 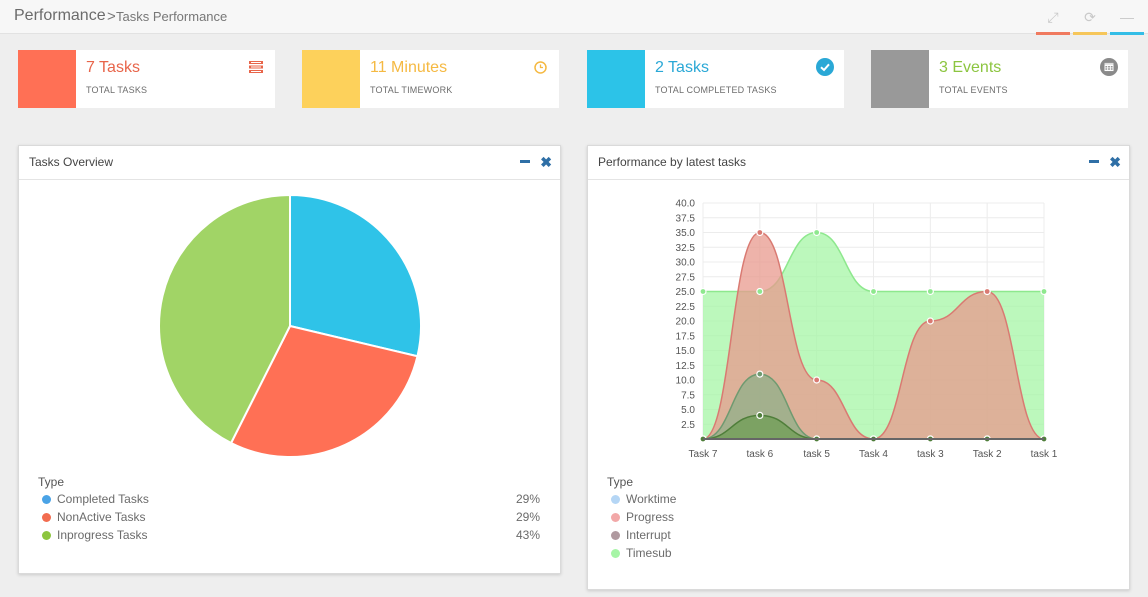 I want to click on y-tick-label: 22.5, so click(x=686, y=307).